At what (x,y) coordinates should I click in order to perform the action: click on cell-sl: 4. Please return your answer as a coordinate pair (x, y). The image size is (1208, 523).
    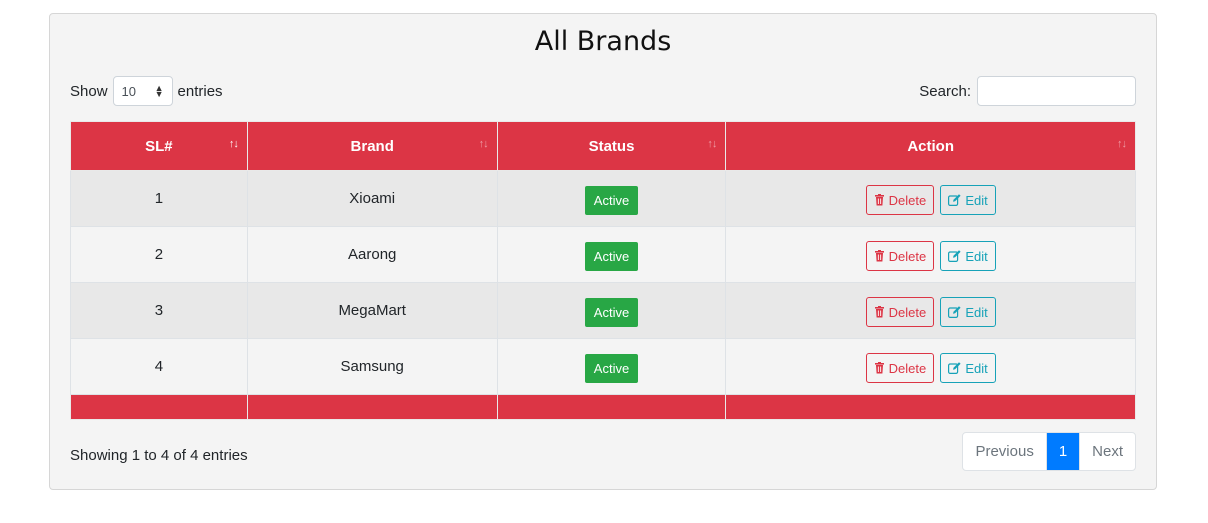
    Looking at the image, I should click on (159, 366).